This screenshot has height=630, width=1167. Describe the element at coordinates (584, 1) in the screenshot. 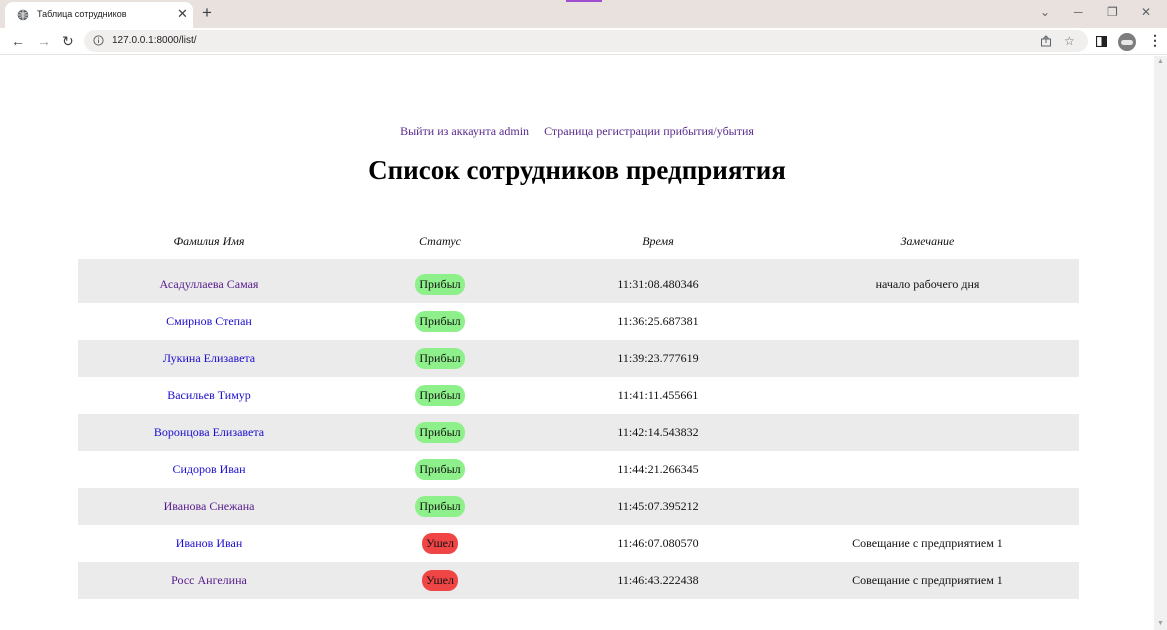

I see `tab-strip-accent` at that location.